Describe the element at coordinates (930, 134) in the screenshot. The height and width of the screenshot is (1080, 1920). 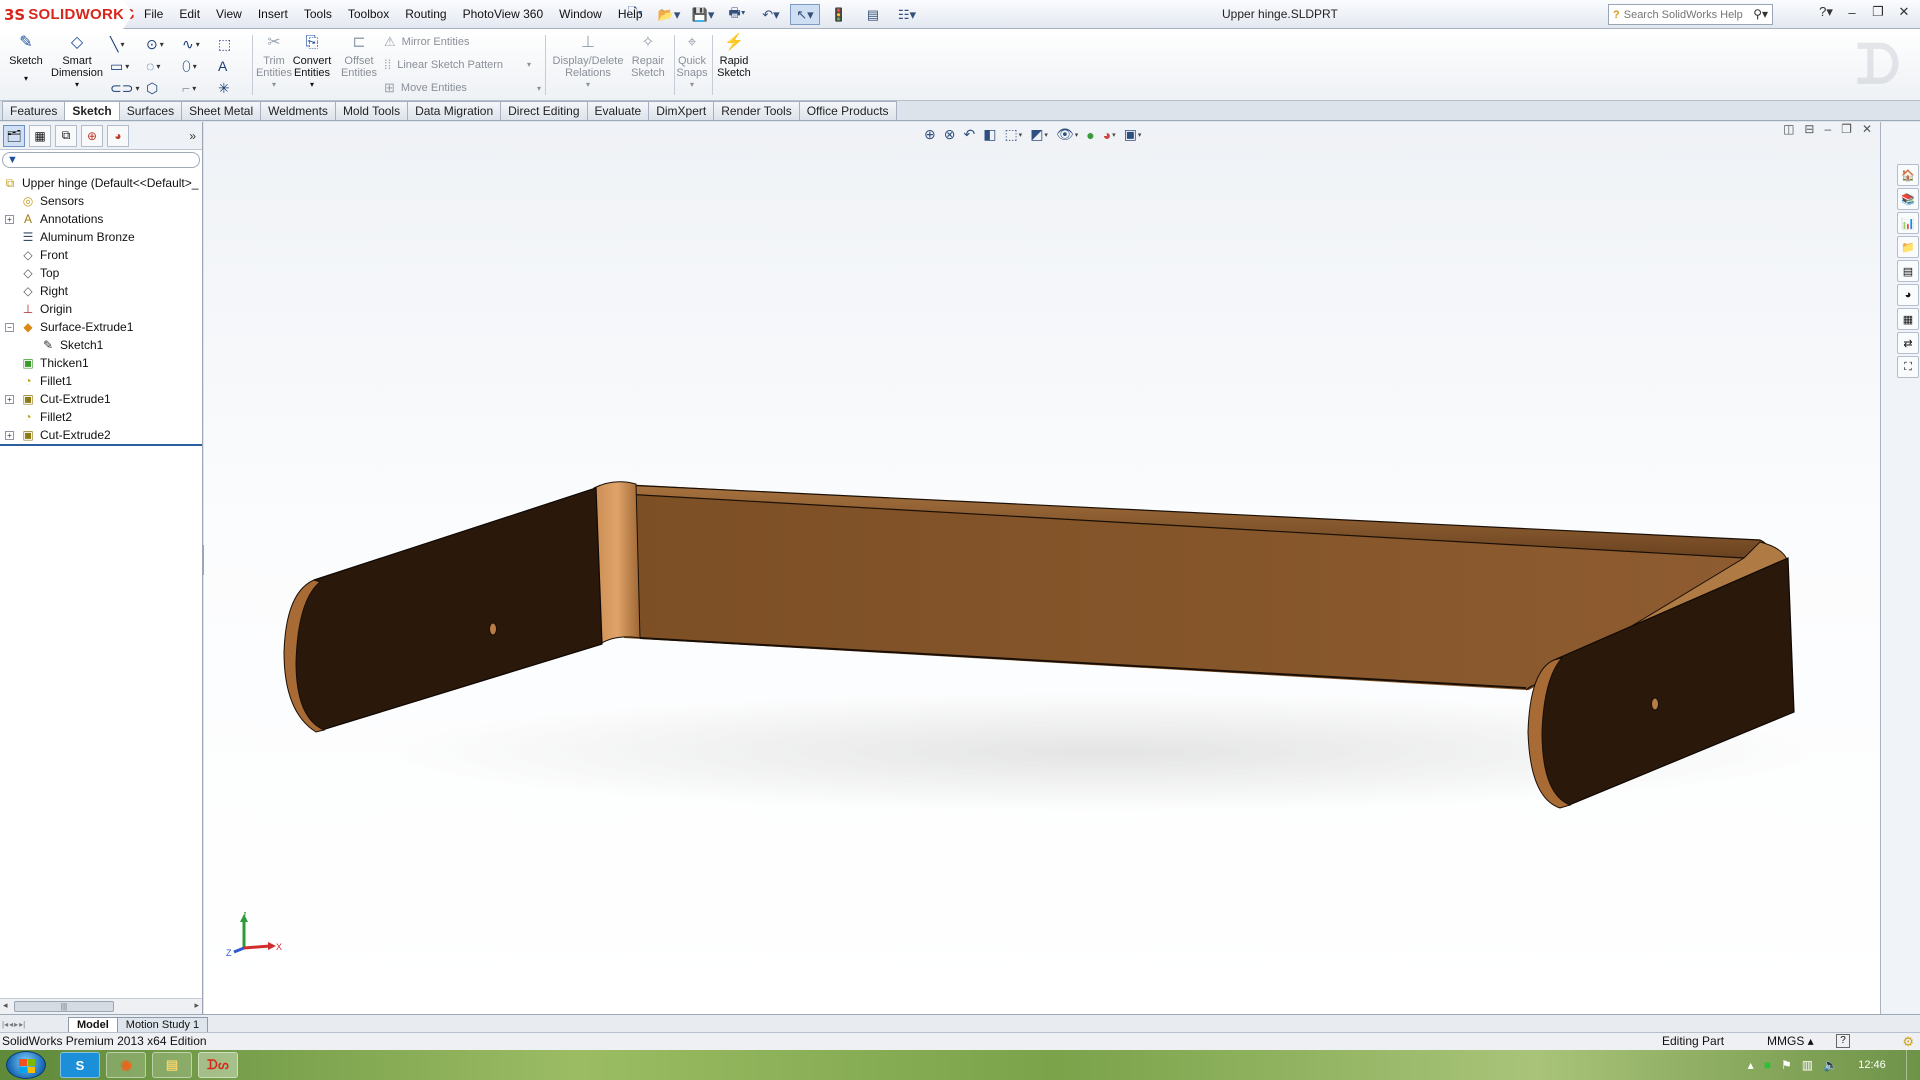
I see `zoom-to-fit-icon: ⊕` at that location.